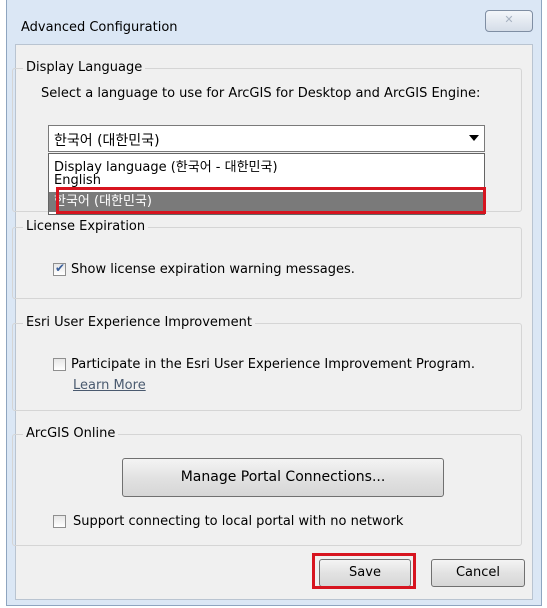 The height and width of the screenshot is (608, 547). Describe the element at coordinates (478, 573) in the screenshot. I see `cancel-button: Cancel` at that location.